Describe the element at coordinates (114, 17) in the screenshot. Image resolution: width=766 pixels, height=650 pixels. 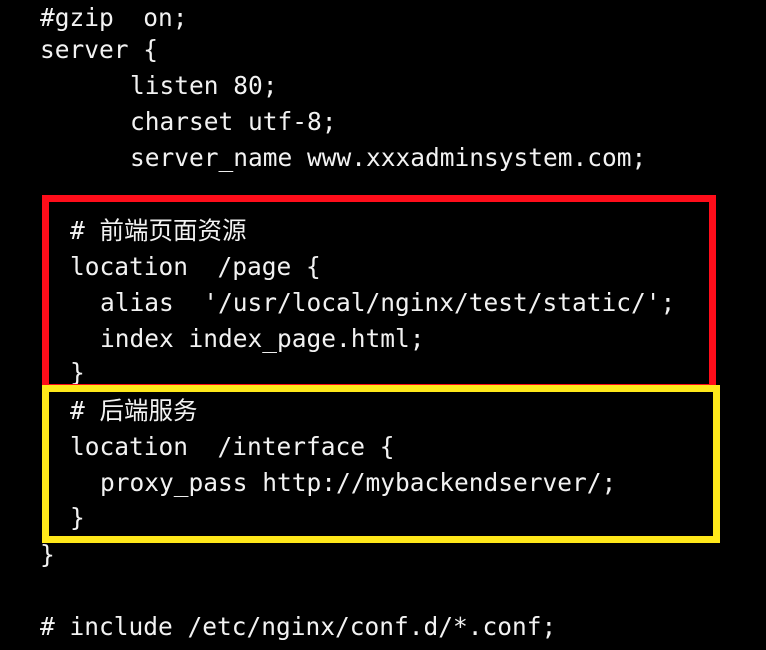
I see `code-line-gzip: #gzip on;` at that location.